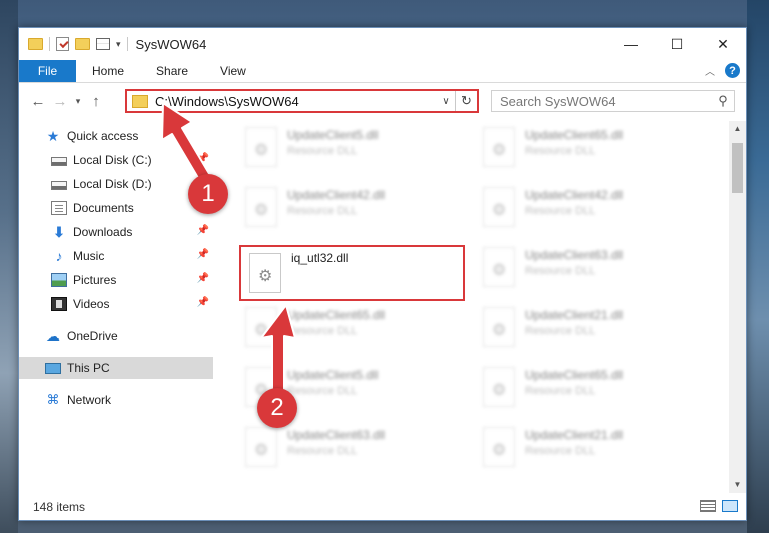 The image size is (769, 533). What do you see at coordinates (116, 400) in the screenshot?
I see `sidebar-item-network: ⌘ Network` at bounding box center [116, 400].